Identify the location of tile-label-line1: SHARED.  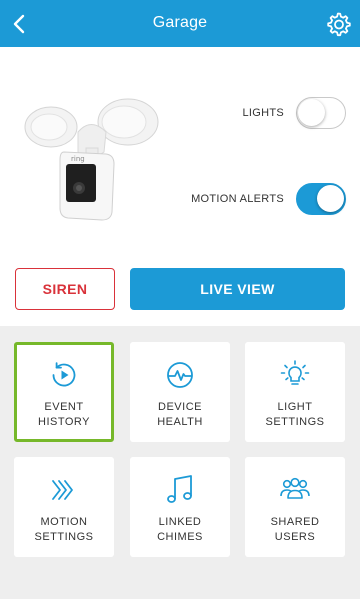
(295, 522).